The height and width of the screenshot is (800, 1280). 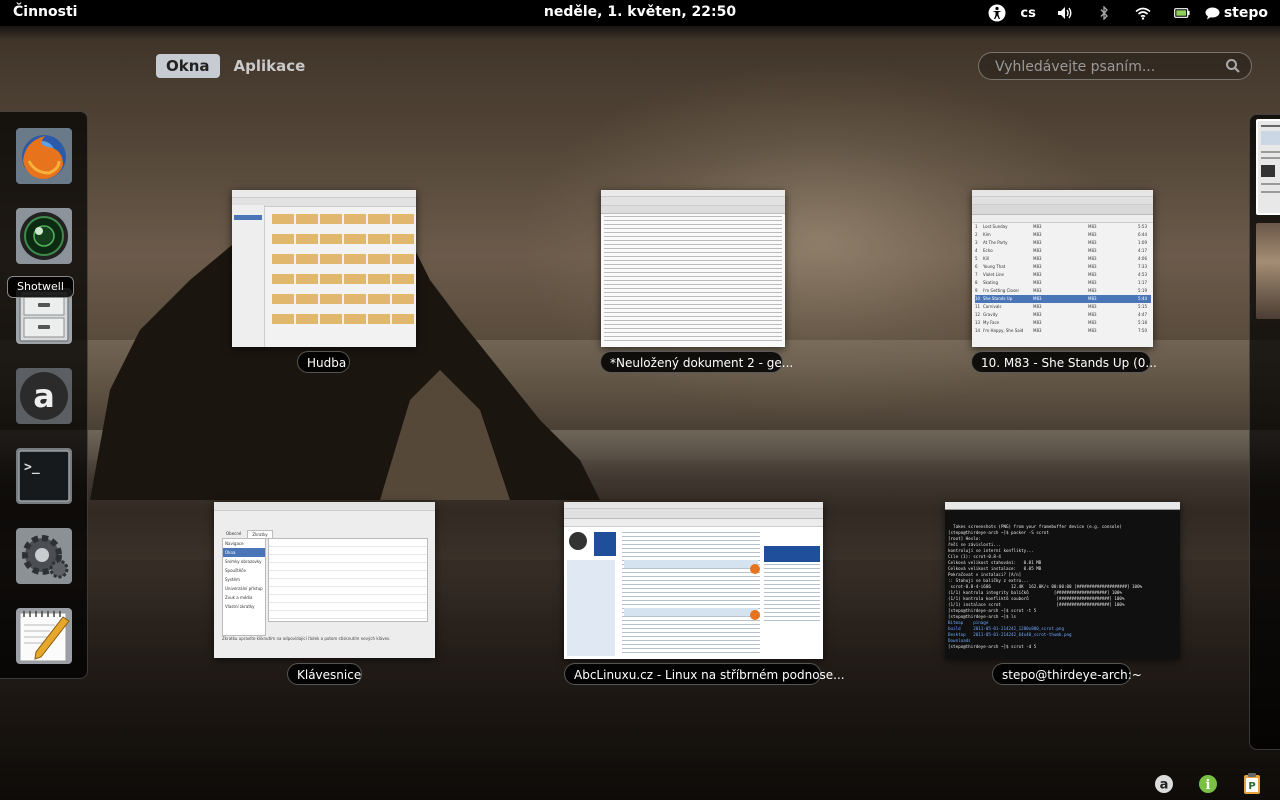 What do you see at coordinates (244, 561) in the screenshot?
I see `category-item: Snímky obrazovky` at bounding box center [244, 561].